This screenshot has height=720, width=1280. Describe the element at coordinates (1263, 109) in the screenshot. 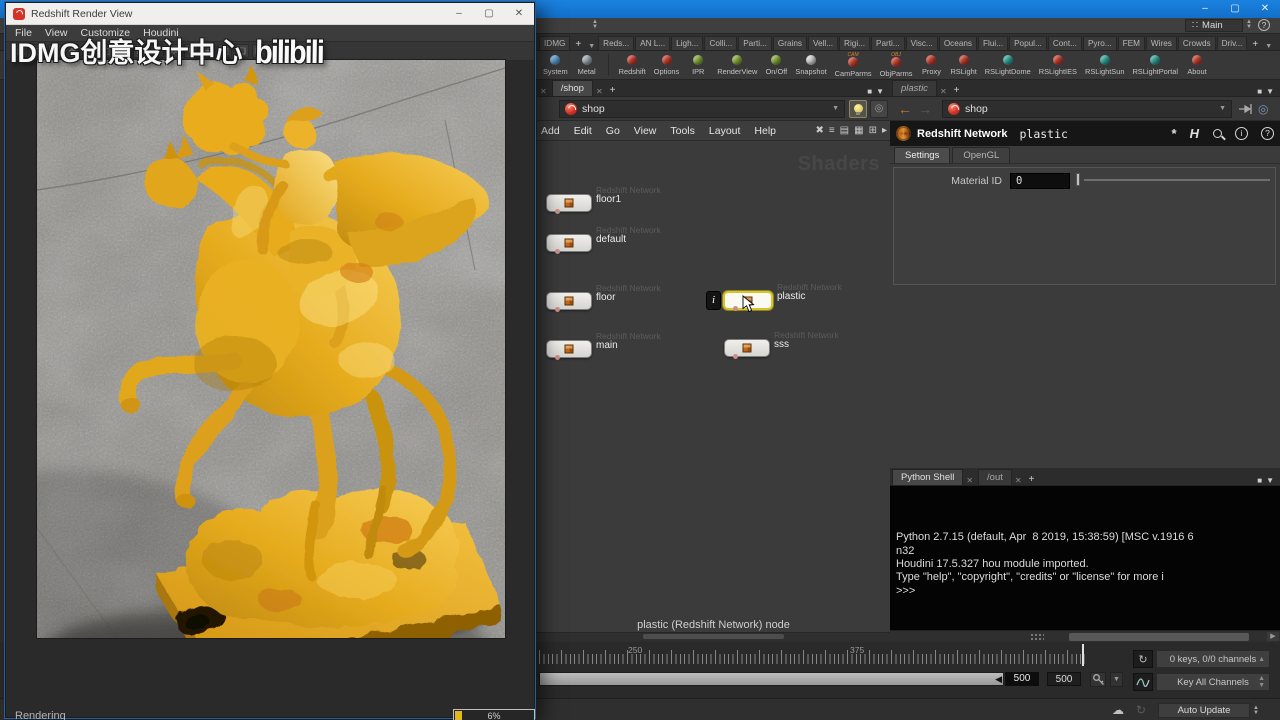

I see `link-ring-icon: ◎` at that location.